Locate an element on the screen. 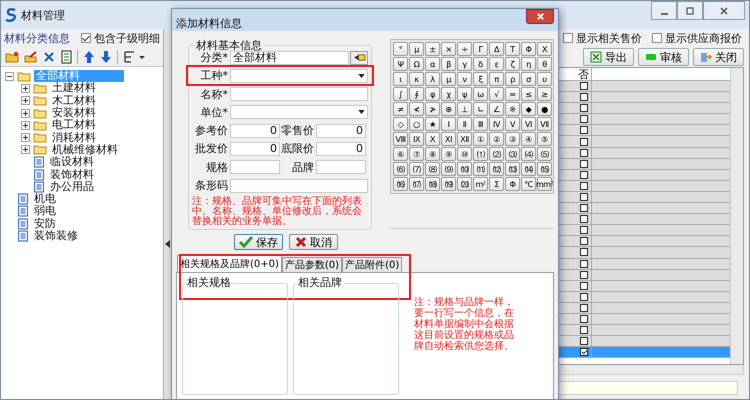 Image resolution: width=750 pixels, height=400 pixels. tree-item: 弱电 is located at coordinates (45, 211).